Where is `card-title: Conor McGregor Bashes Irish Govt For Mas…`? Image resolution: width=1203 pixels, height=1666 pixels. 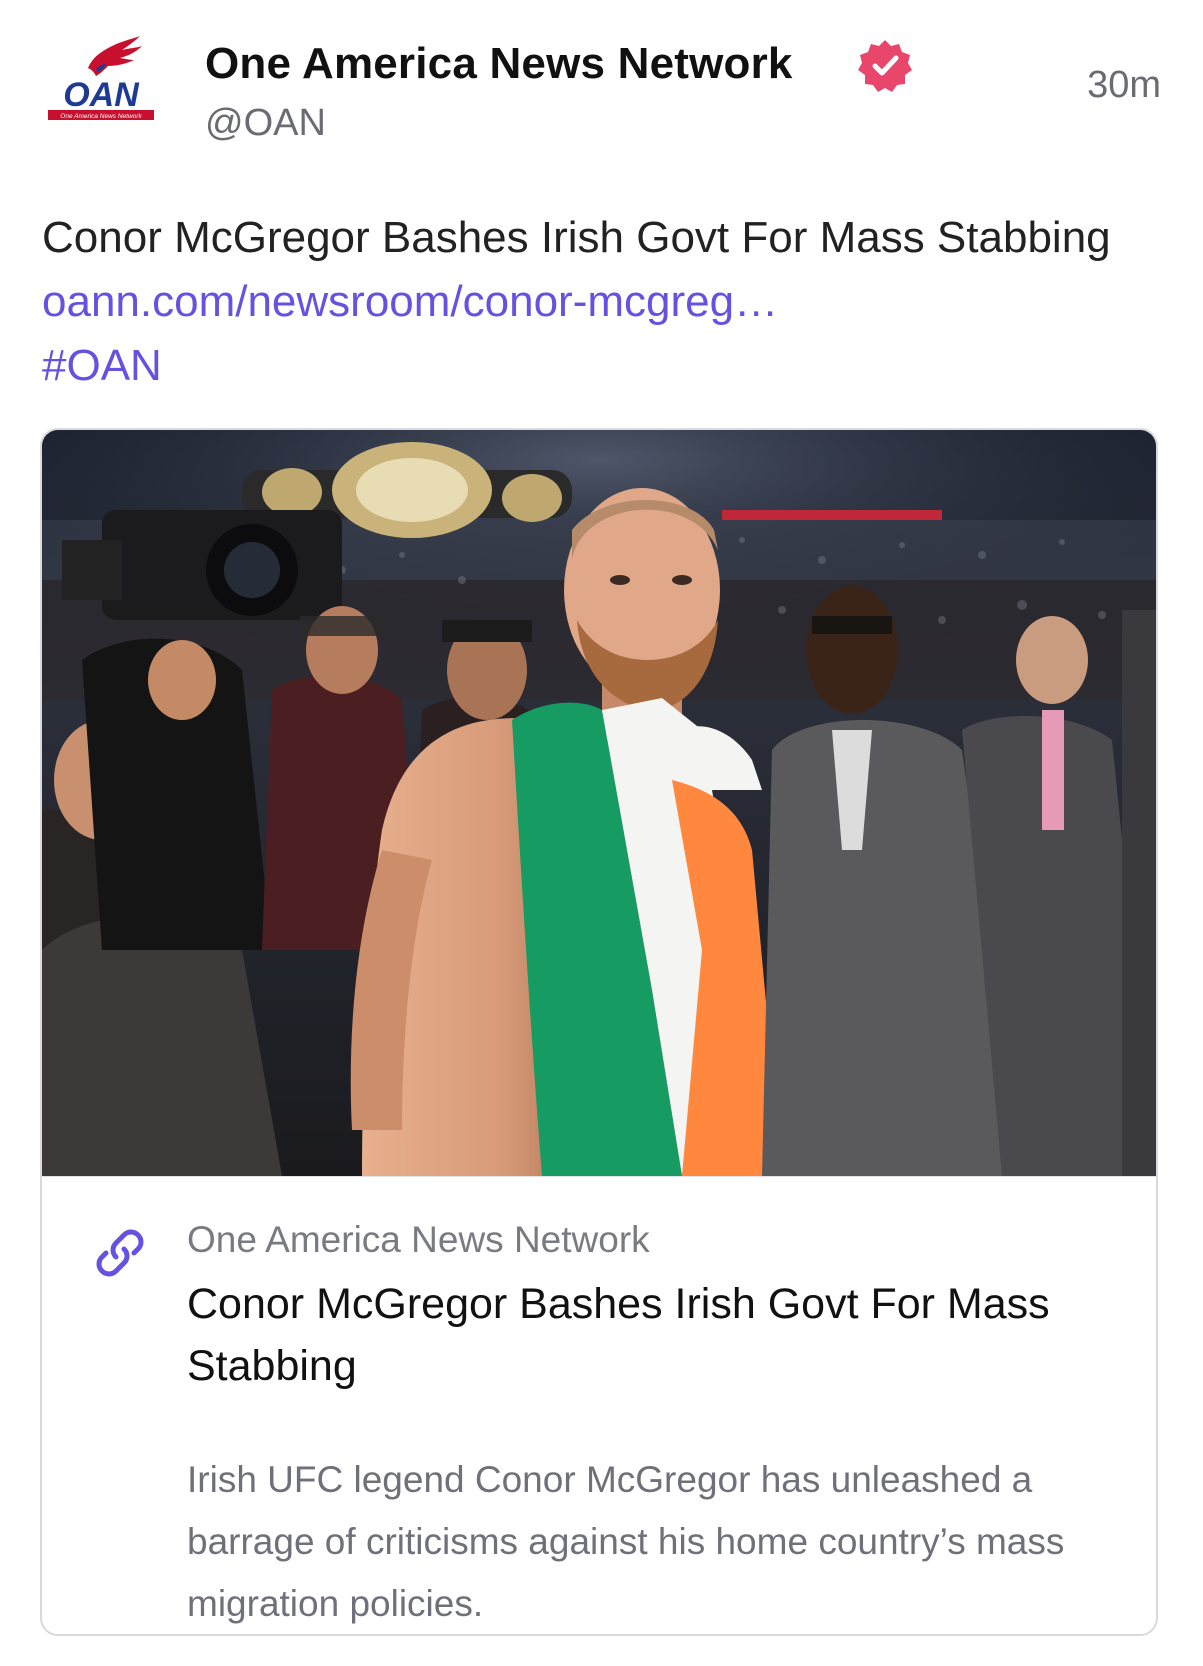
card-title: Conor McGregor Bashes Irish Govt For Mas… is located at coordinates (637, 1335).